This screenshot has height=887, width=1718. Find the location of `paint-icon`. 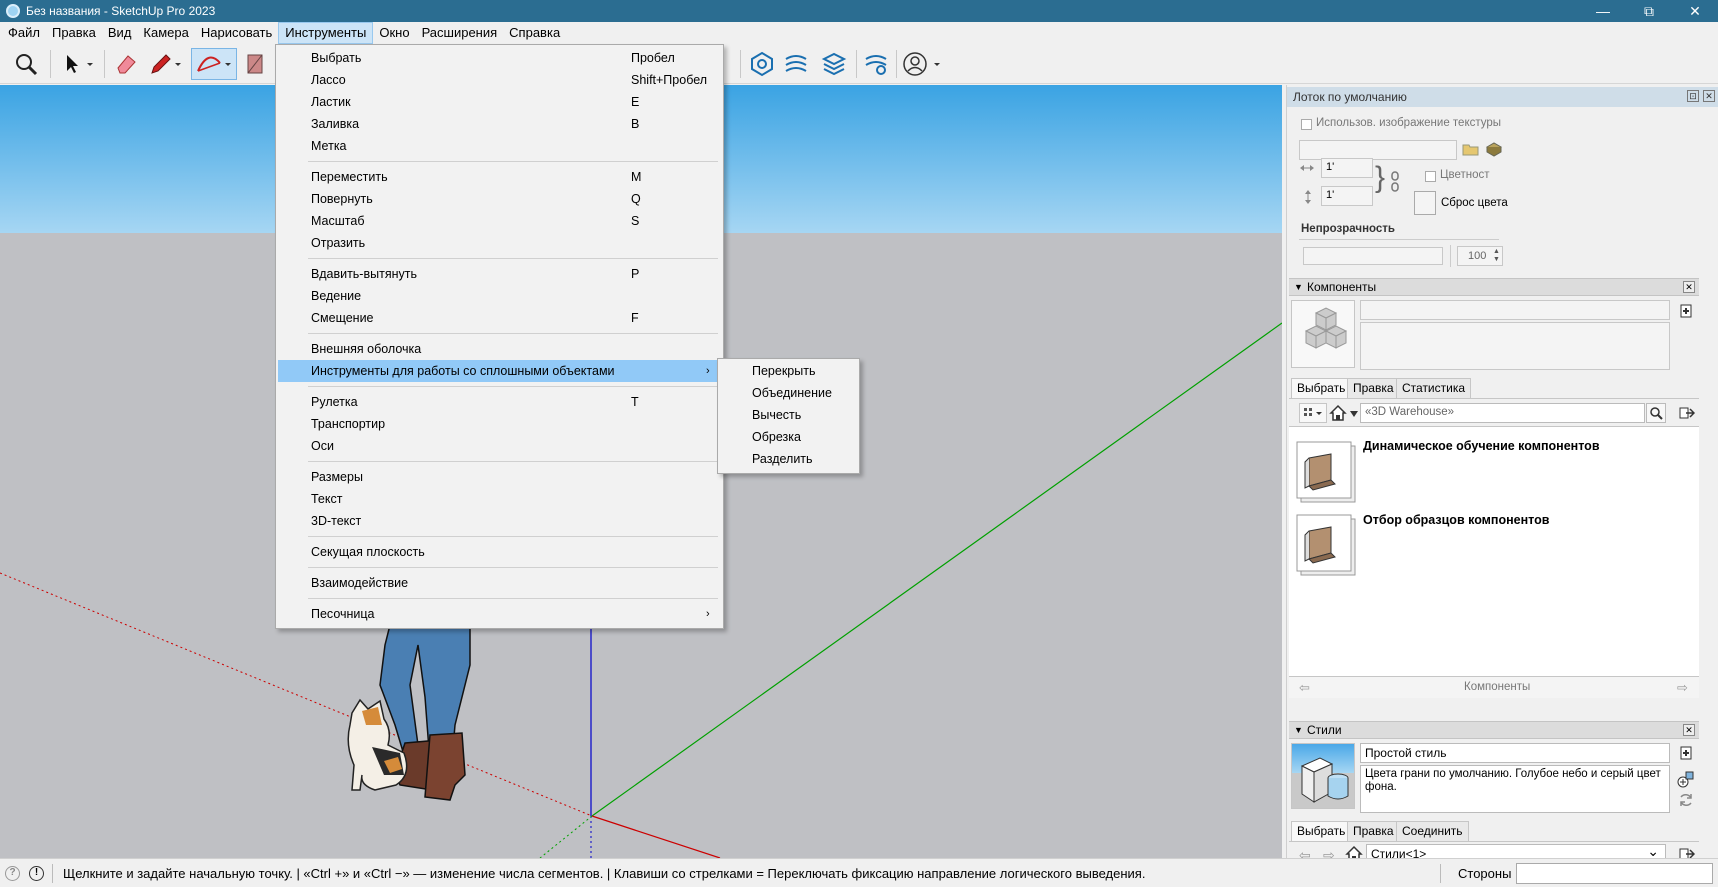

paint-icon is located at coordinates (254, 64).